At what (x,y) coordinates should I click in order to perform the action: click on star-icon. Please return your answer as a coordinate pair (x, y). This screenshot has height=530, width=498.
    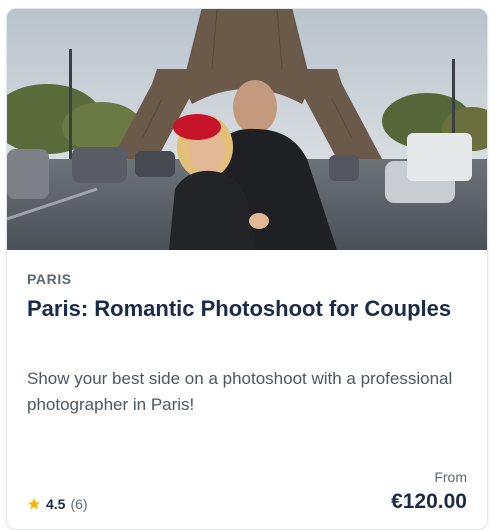
    Looking at the image, I should click on (34, 504).